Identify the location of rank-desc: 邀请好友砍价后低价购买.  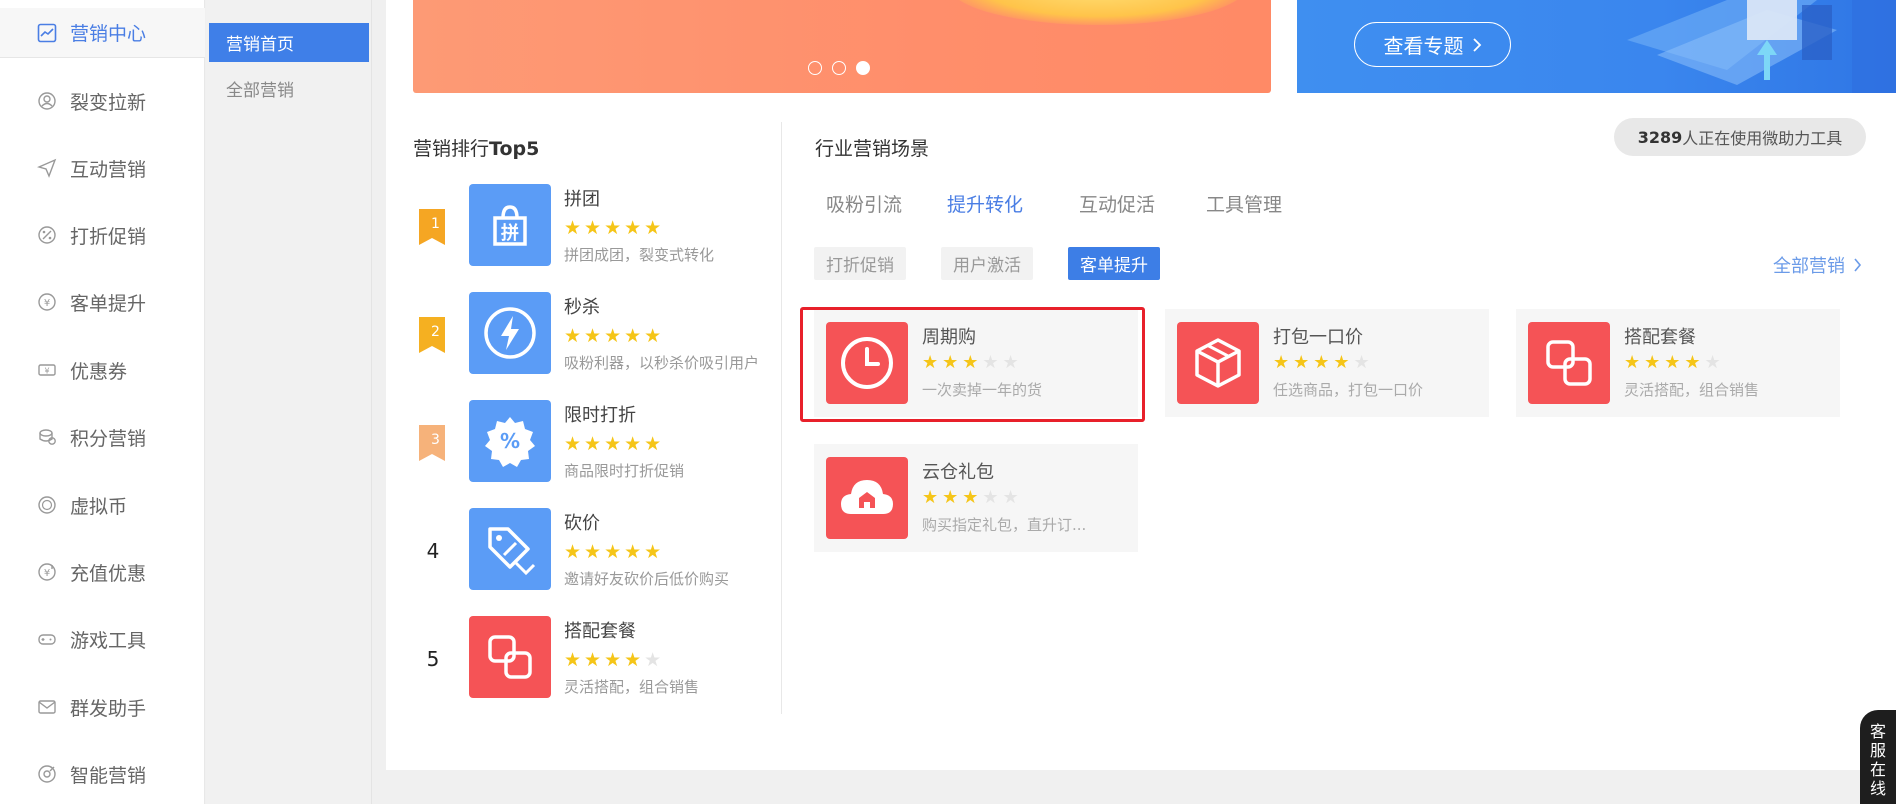
(647, 579).